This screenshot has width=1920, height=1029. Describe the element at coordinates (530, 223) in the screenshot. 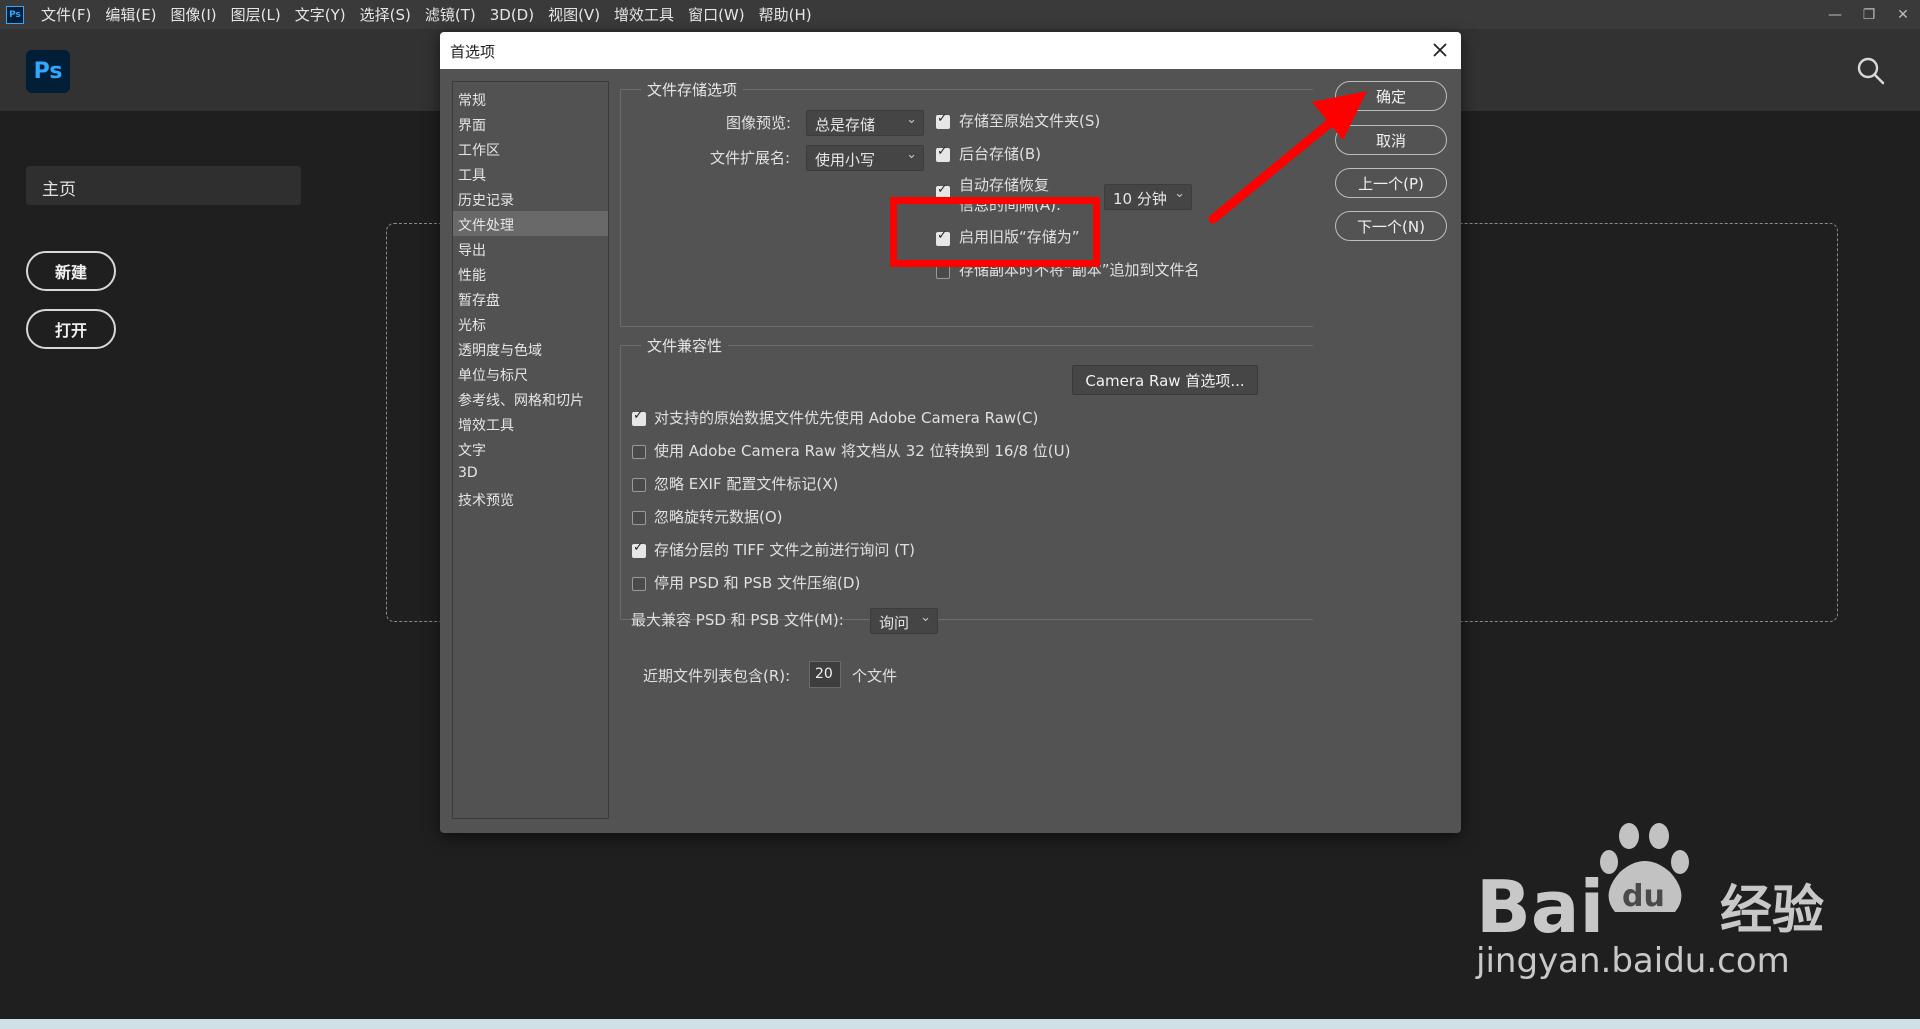

I see `category-file-handling: 文件处理` at that location.